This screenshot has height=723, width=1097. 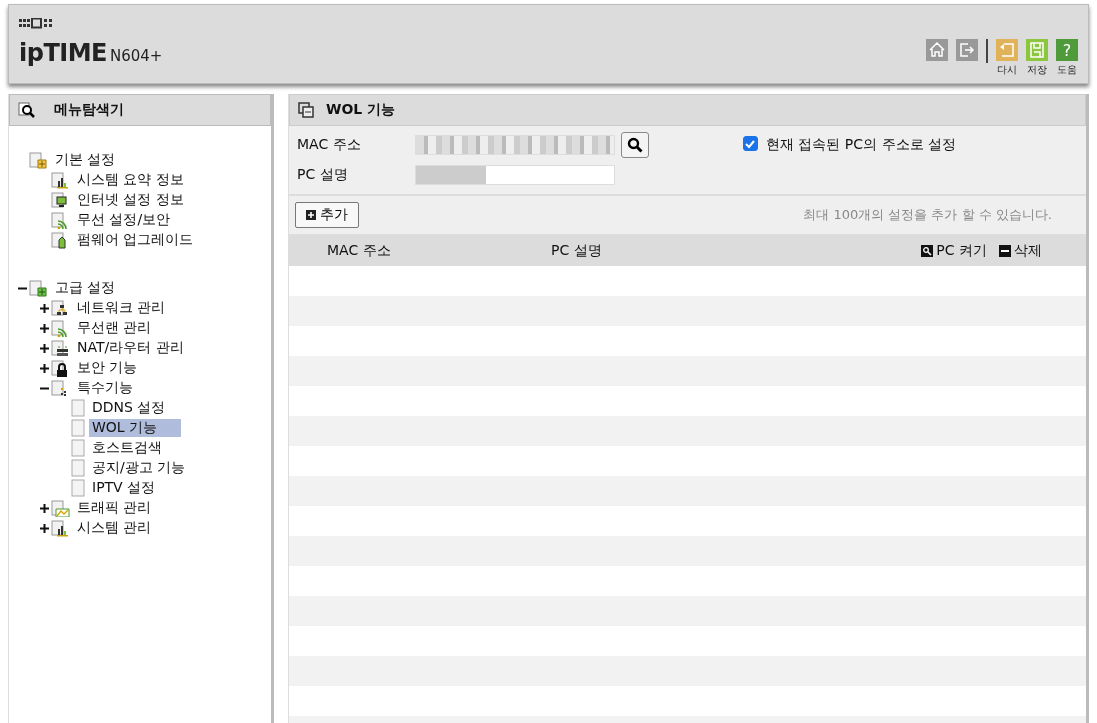 What do you see at coordinates (60, 200) in the screenshot?
I see `monitor-icon` at bounding box center [60, 200].